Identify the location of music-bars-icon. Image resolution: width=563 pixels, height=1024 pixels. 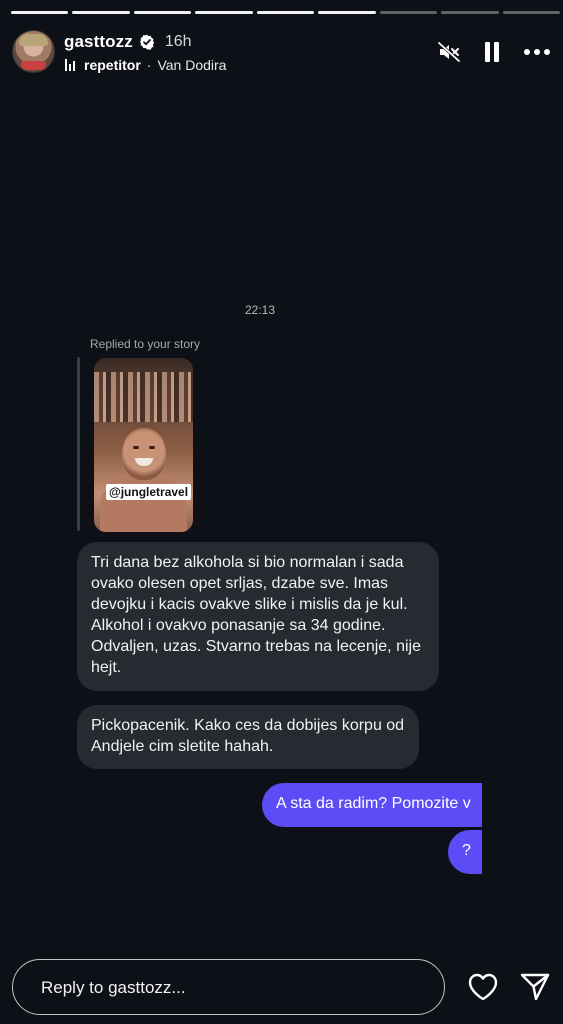
(70, 65).